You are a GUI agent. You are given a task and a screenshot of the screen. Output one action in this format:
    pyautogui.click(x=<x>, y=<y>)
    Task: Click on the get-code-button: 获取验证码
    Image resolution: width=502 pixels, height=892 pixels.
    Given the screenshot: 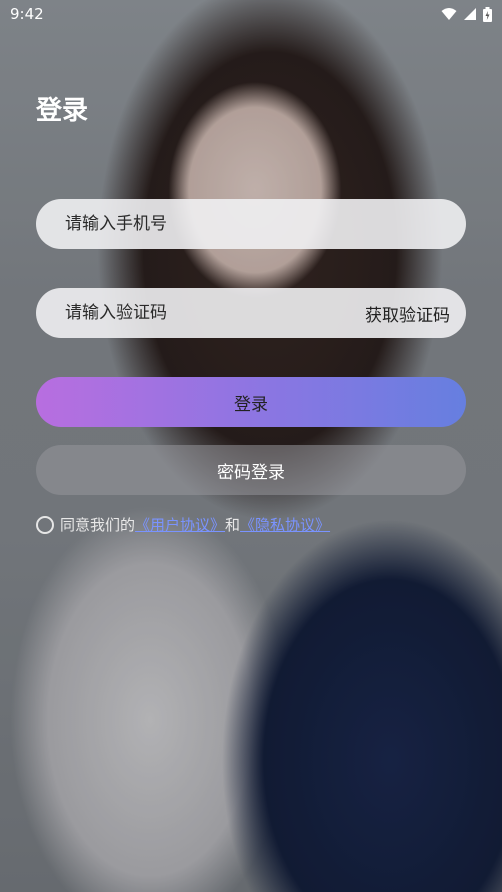 What is the action you would take?
    pyautogui.click(x=407, y=313)
    